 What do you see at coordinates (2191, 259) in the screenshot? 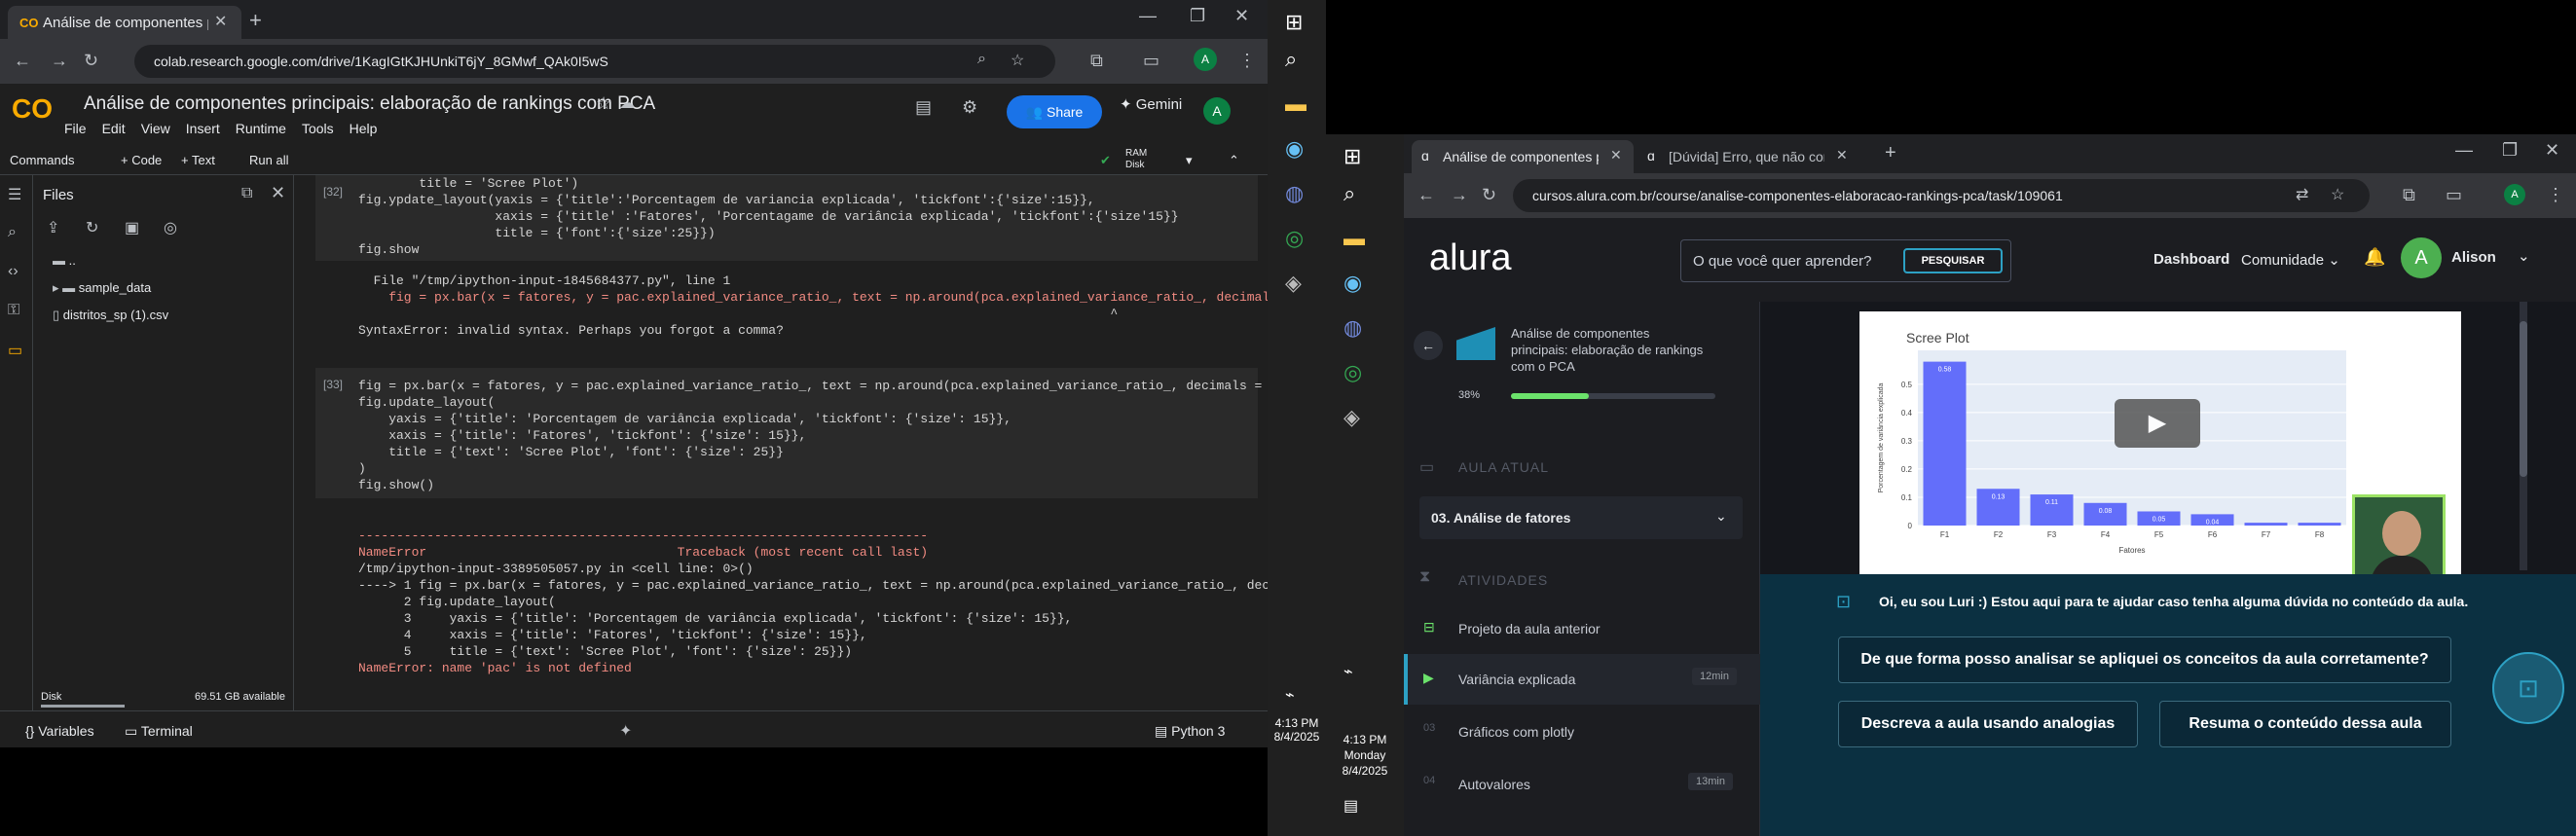
I see `dashboard-link: Dashboard` at bounding box center [2191, 259].